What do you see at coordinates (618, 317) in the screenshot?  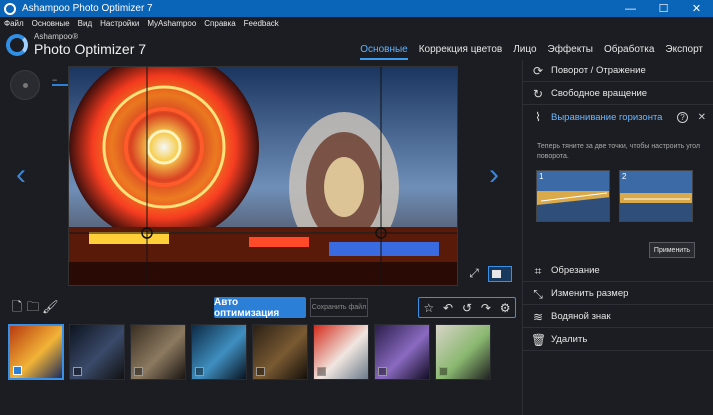 I see `watermark-item: ≋ Водяной знак` at bounding box center [618, 317].